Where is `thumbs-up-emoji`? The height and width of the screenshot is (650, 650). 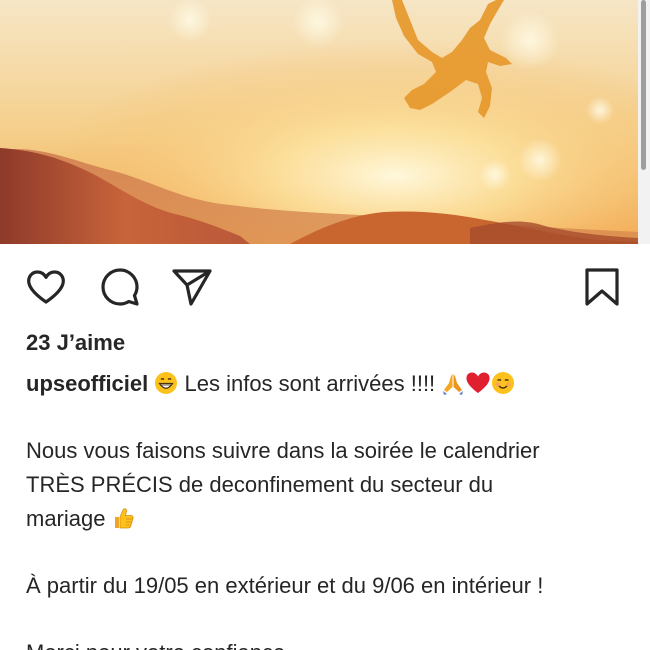 thumbs-up-emoji is located at coordinates (123, 518).